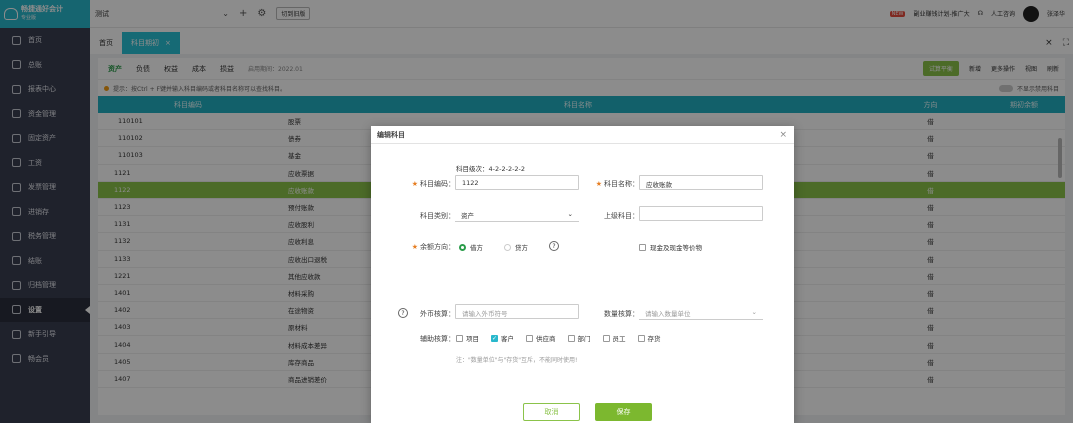  Describe the element at coordinates (467, 216) in the screenshot. I see `category-value: 资产` at that location.